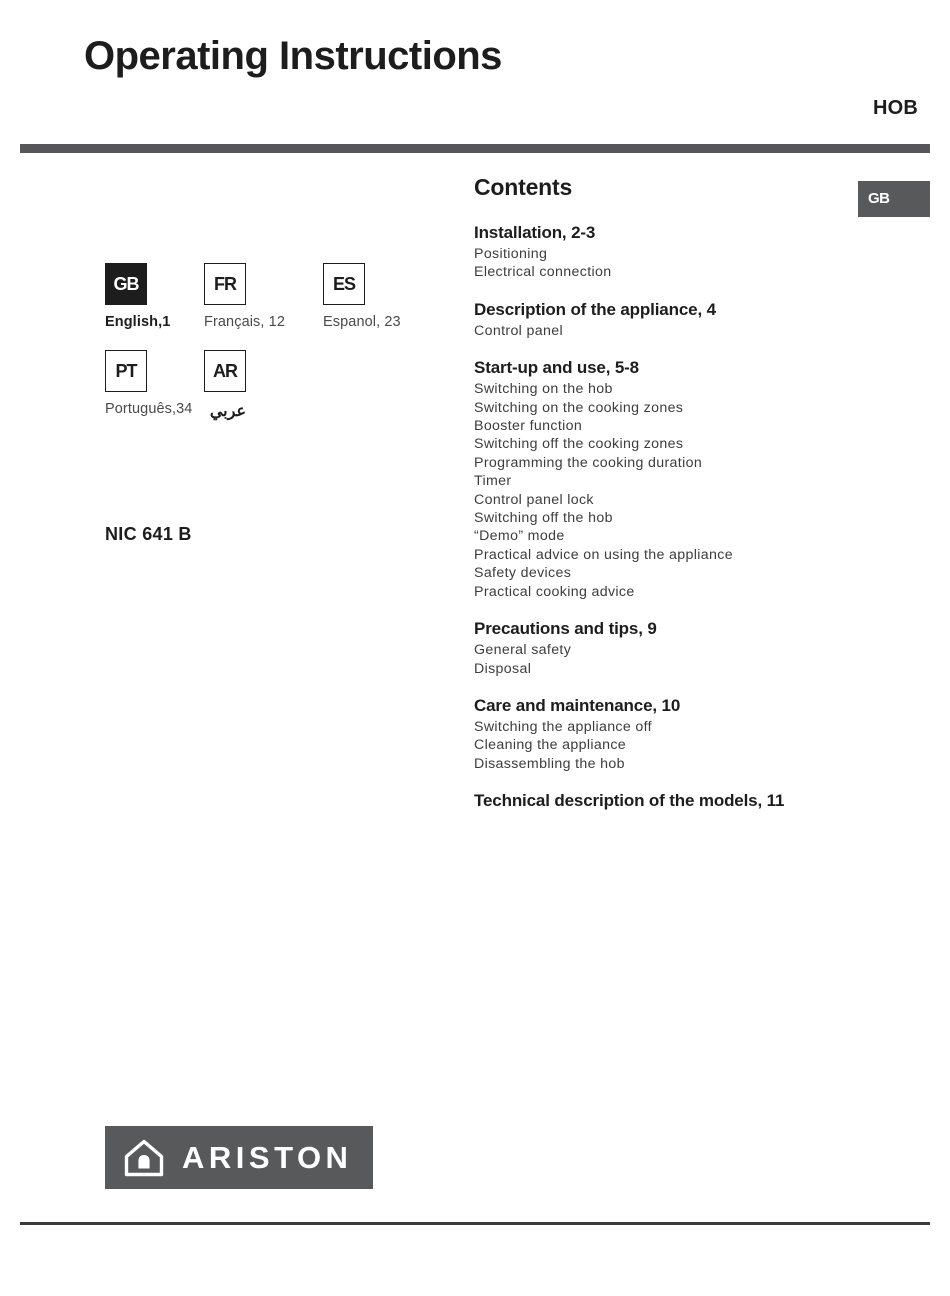 Image resolution: width=950 pixels, height=1296 pixels. What do you see at coordinates (684, 629) in the screenshot?
I see `toc-section-heading: Precautions and tips, 9` at bounding box center [684, 629].